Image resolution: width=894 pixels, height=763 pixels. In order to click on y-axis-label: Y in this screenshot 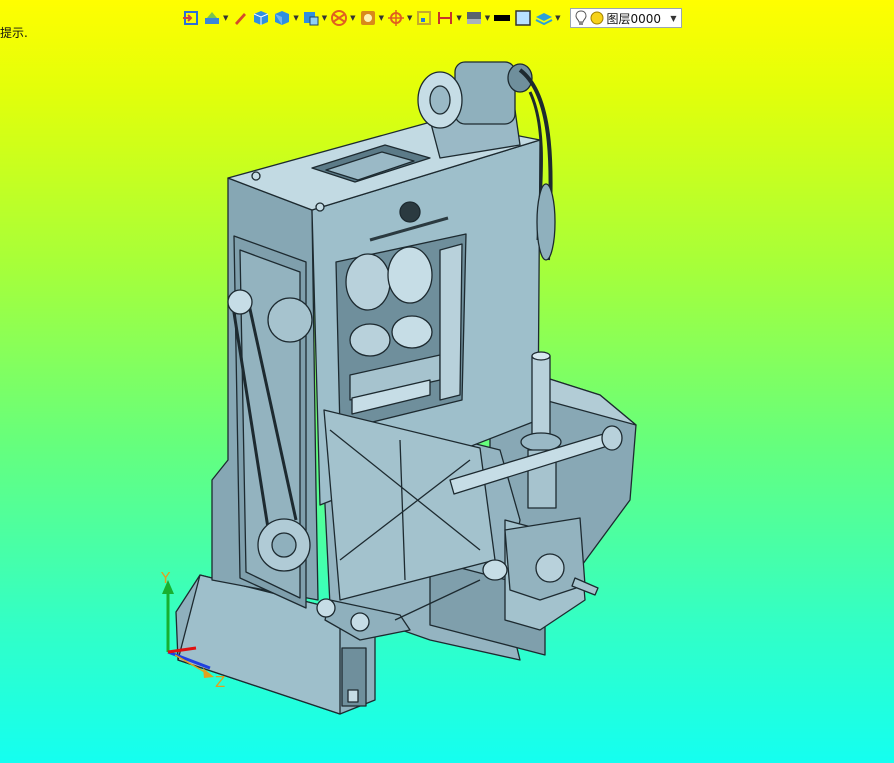, I will do `click(165, 578)`.